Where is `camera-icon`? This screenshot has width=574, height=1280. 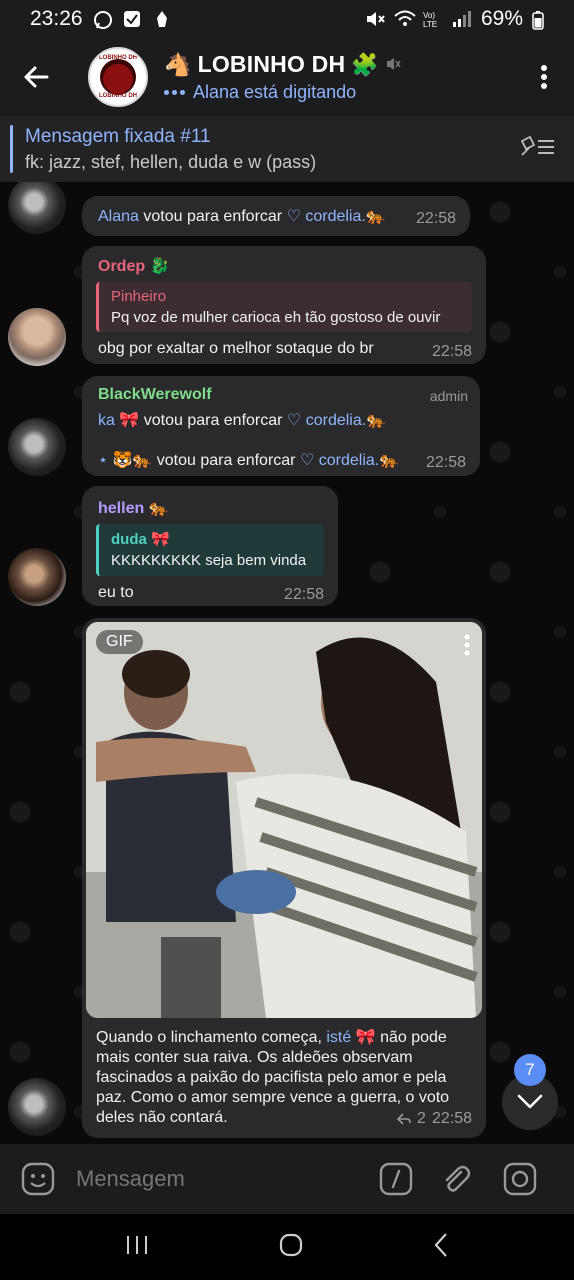 camera-icon is located at coordinates (520, 1179).